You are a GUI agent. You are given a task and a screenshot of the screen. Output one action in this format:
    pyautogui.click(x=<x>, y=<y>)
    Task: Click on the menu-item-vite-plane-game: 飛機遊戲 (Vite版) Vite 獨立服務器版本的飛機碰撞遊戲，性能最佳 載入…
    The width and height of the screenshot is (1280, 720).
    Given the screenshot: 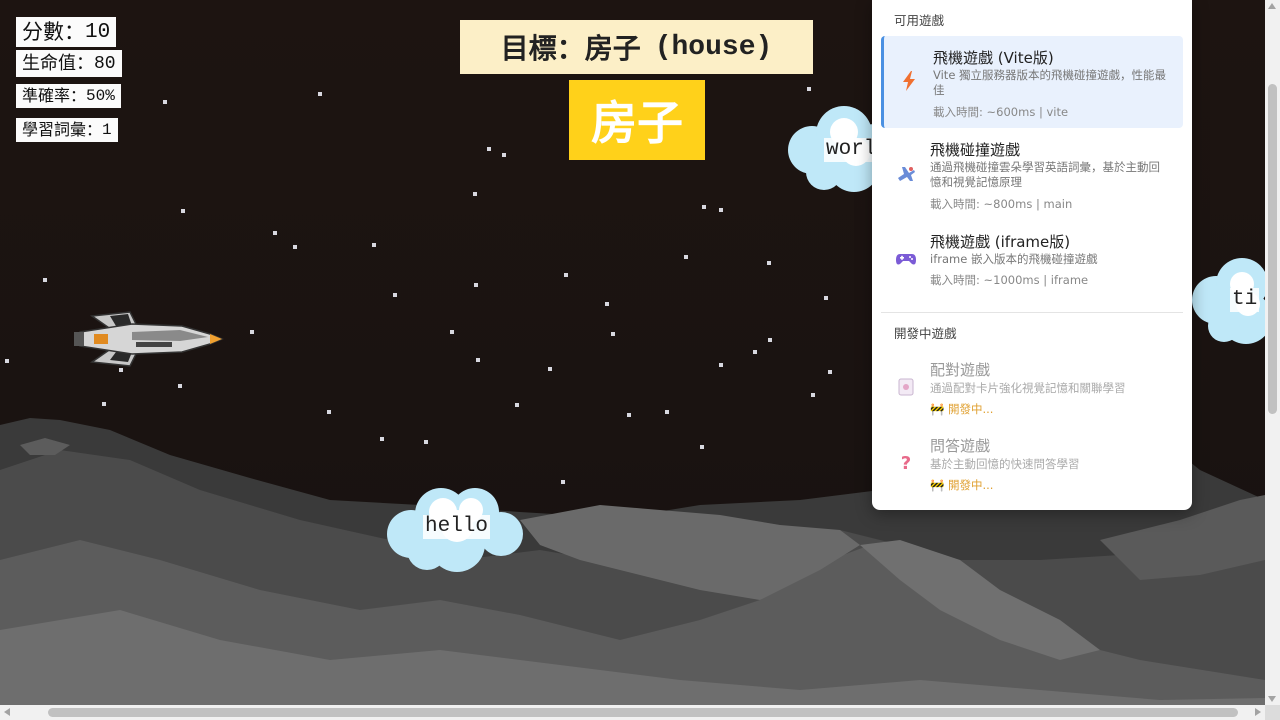 What is the action you would take?
    pyautogui.click(x=1032, y=82)
    